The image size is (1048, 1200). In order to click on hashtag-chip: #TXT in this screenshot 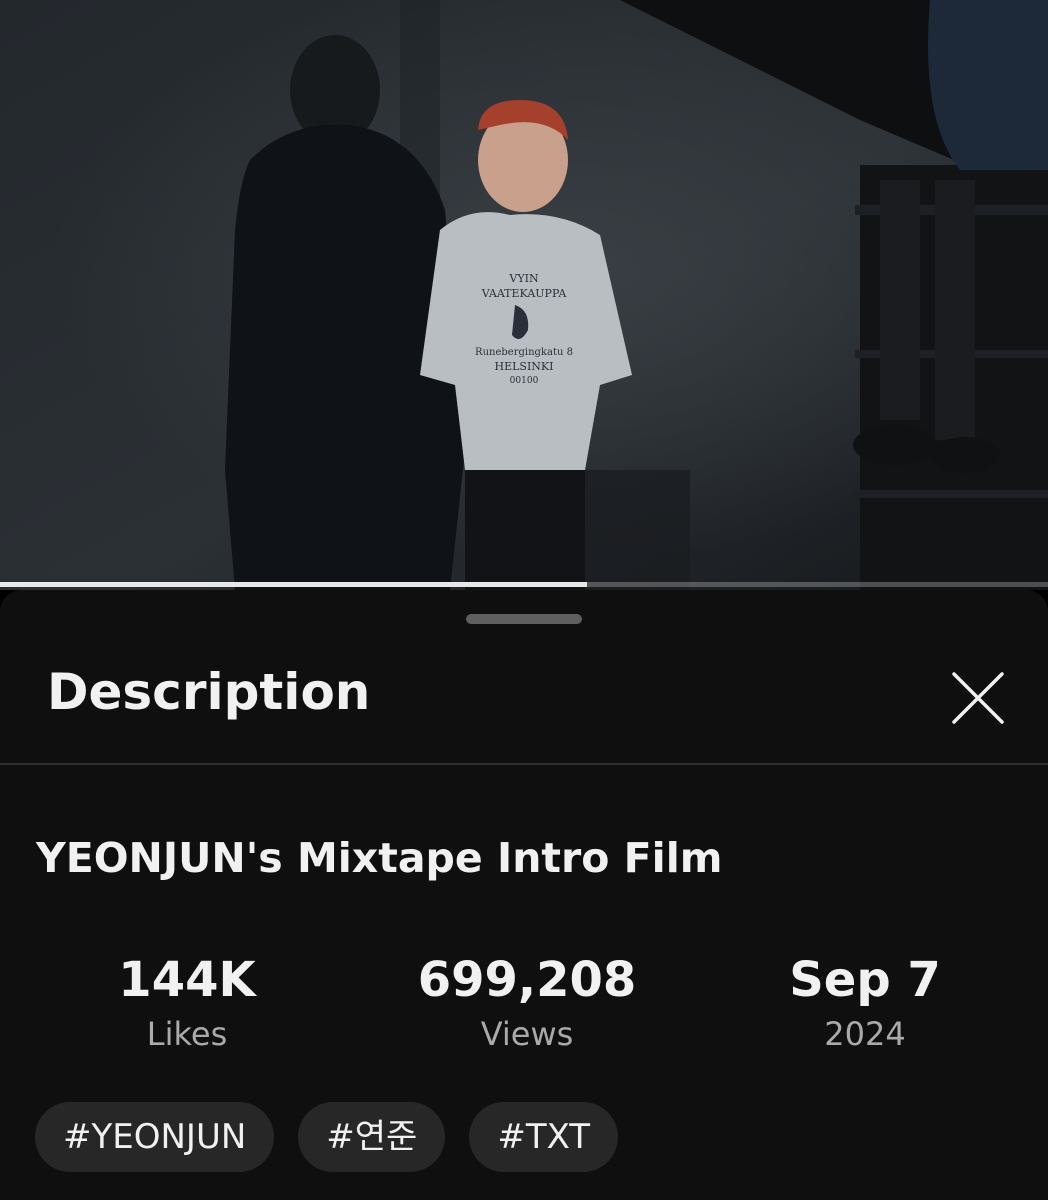, I will do `click(544, 1137)`.